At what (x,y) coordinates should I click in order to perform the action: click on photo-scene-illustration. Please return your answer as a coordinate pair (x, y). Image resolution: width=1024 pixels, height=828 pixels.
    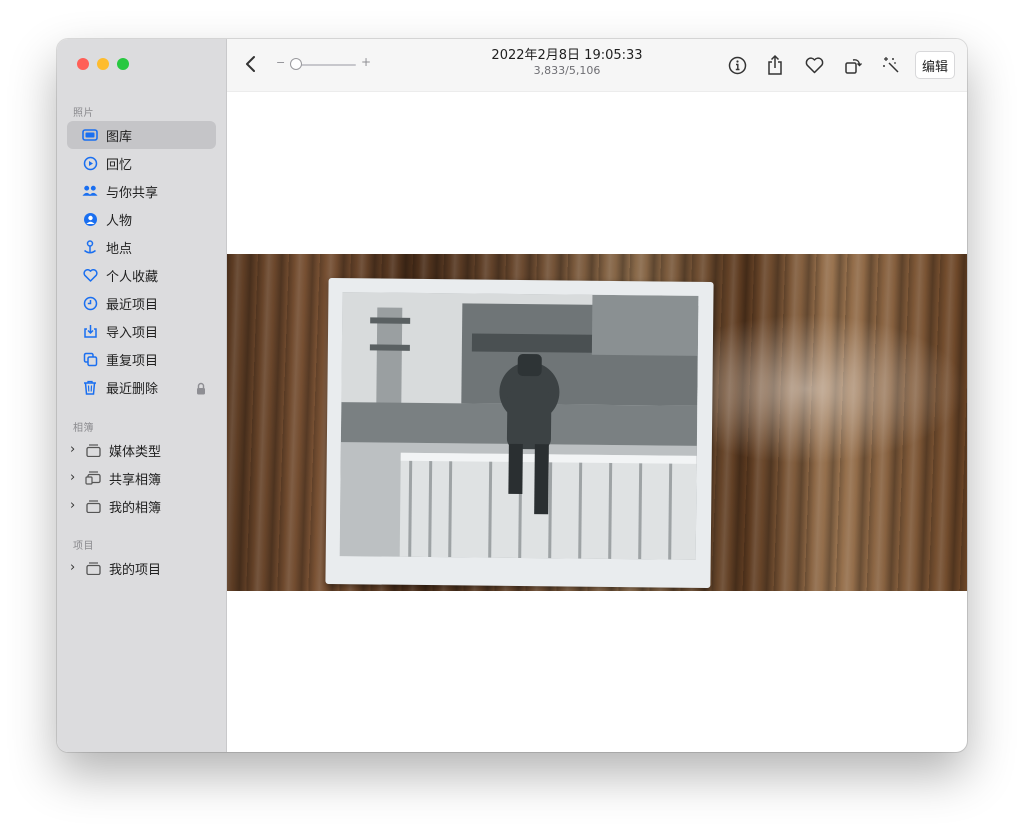
    Looking at the image, I should click on (519, 426).